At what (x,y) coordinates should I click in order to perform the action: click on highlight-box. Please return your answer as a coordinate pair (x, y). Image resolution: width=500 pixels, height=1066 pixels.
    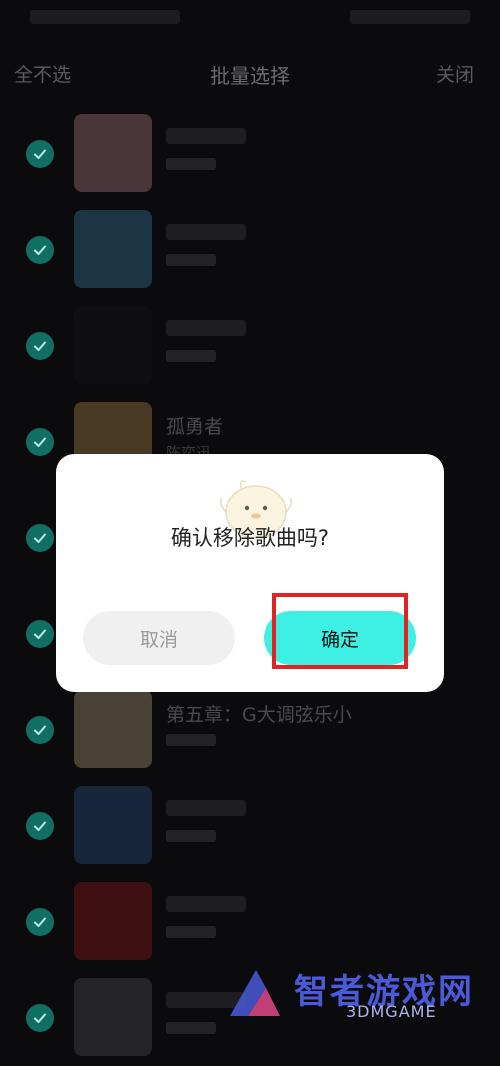
    Looking at the image, I should click on (340, 631).